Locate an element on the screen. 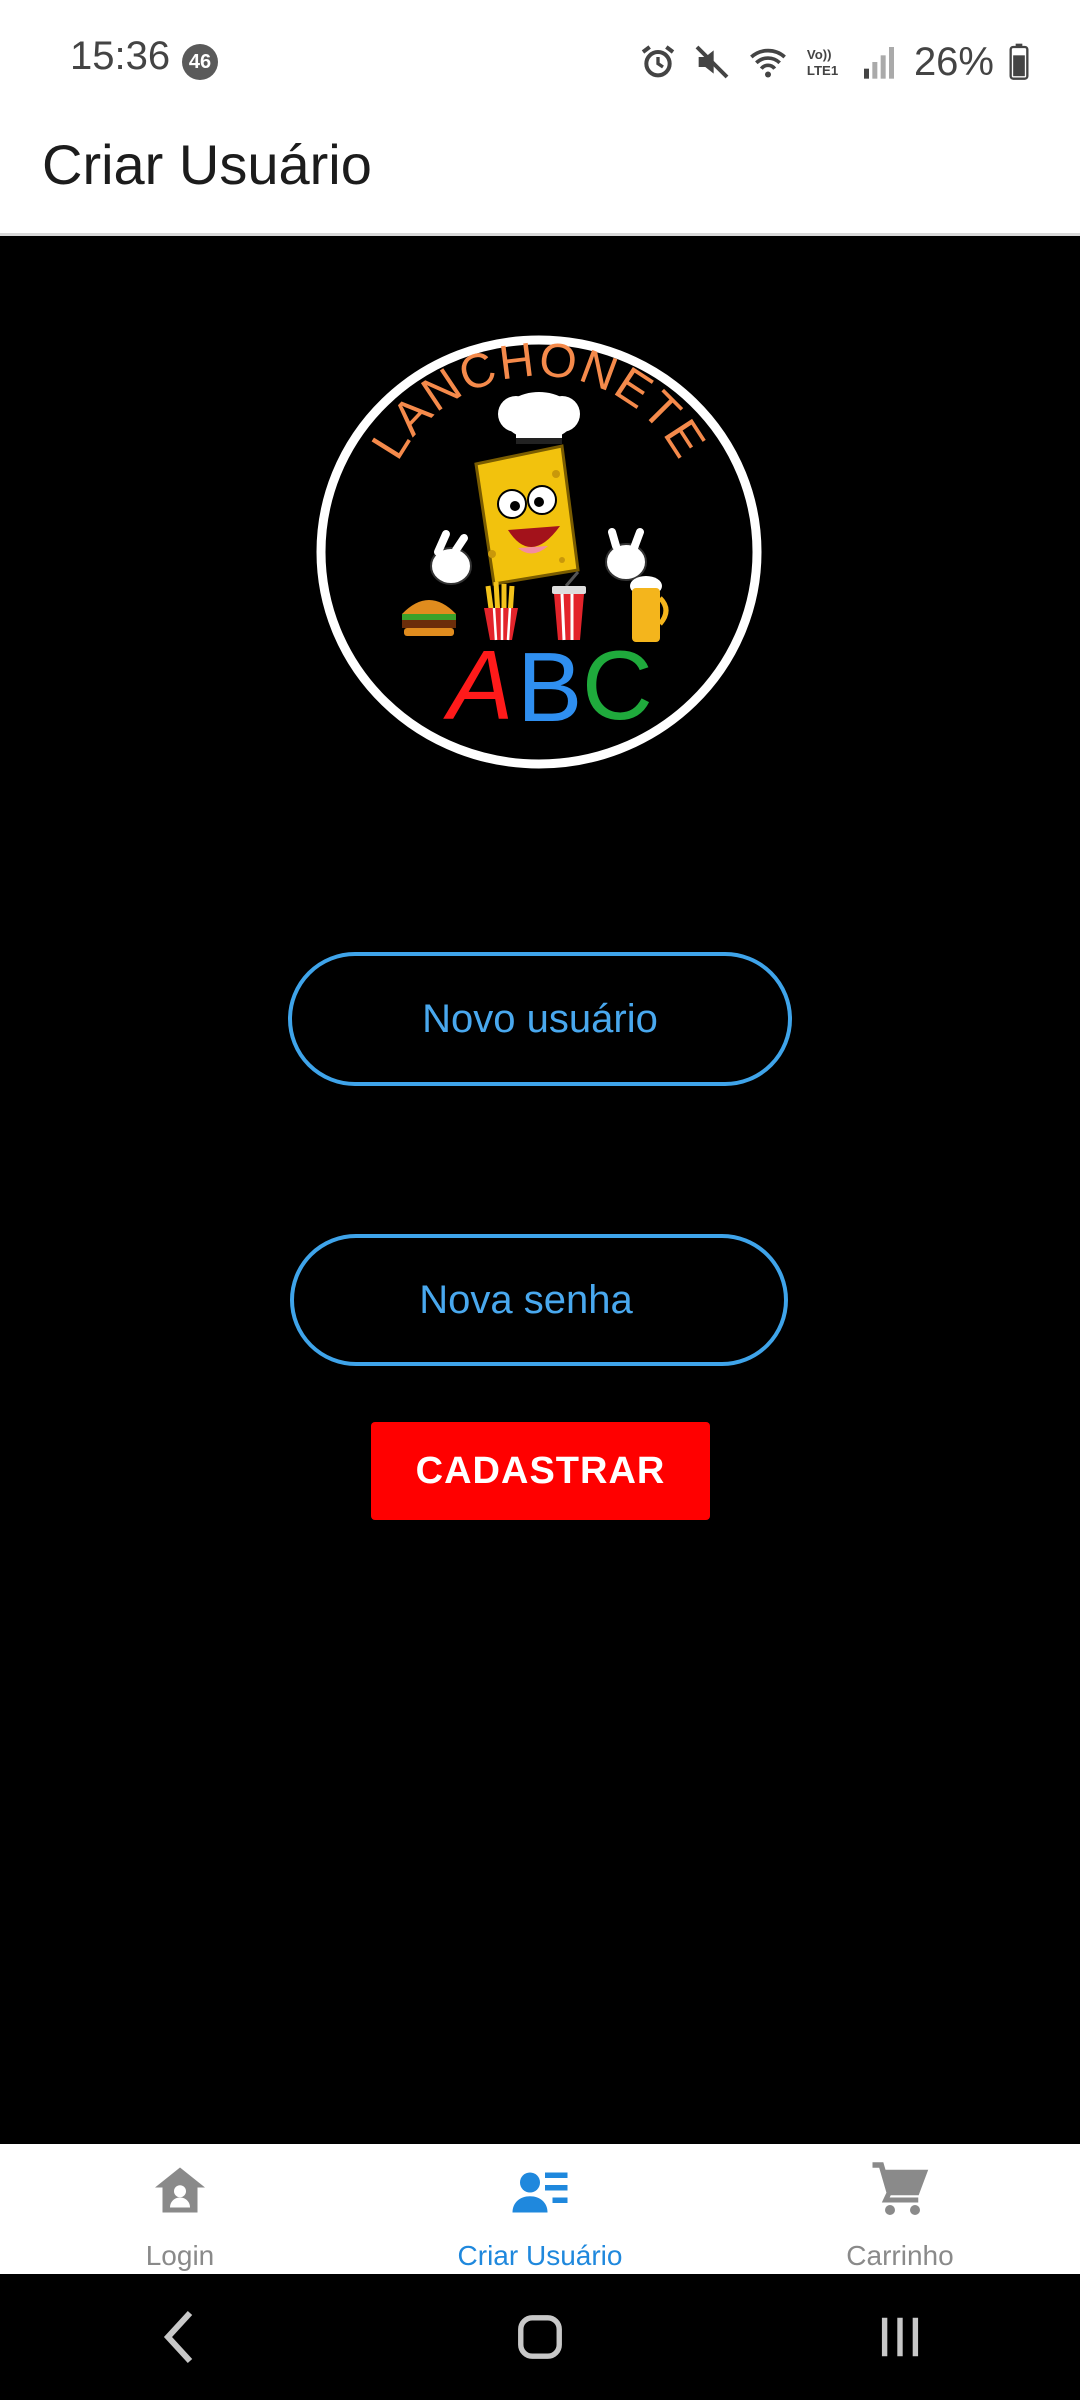  nav-label-login: Login is located at coordinates (180, 2255).